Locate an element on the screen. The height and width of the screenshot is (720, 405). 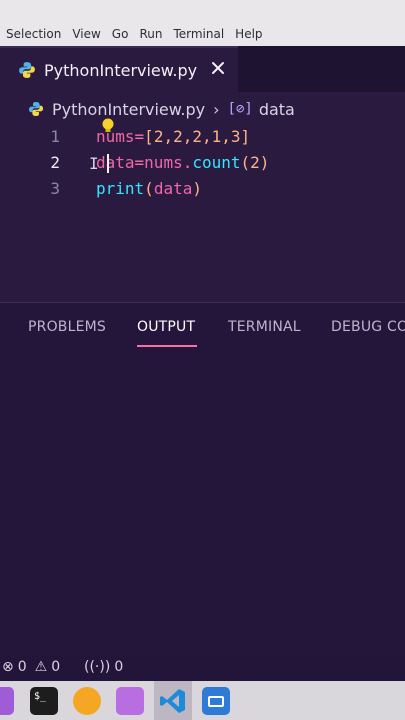
taskbar-dock: $_ is located at coordinates (202, 700).